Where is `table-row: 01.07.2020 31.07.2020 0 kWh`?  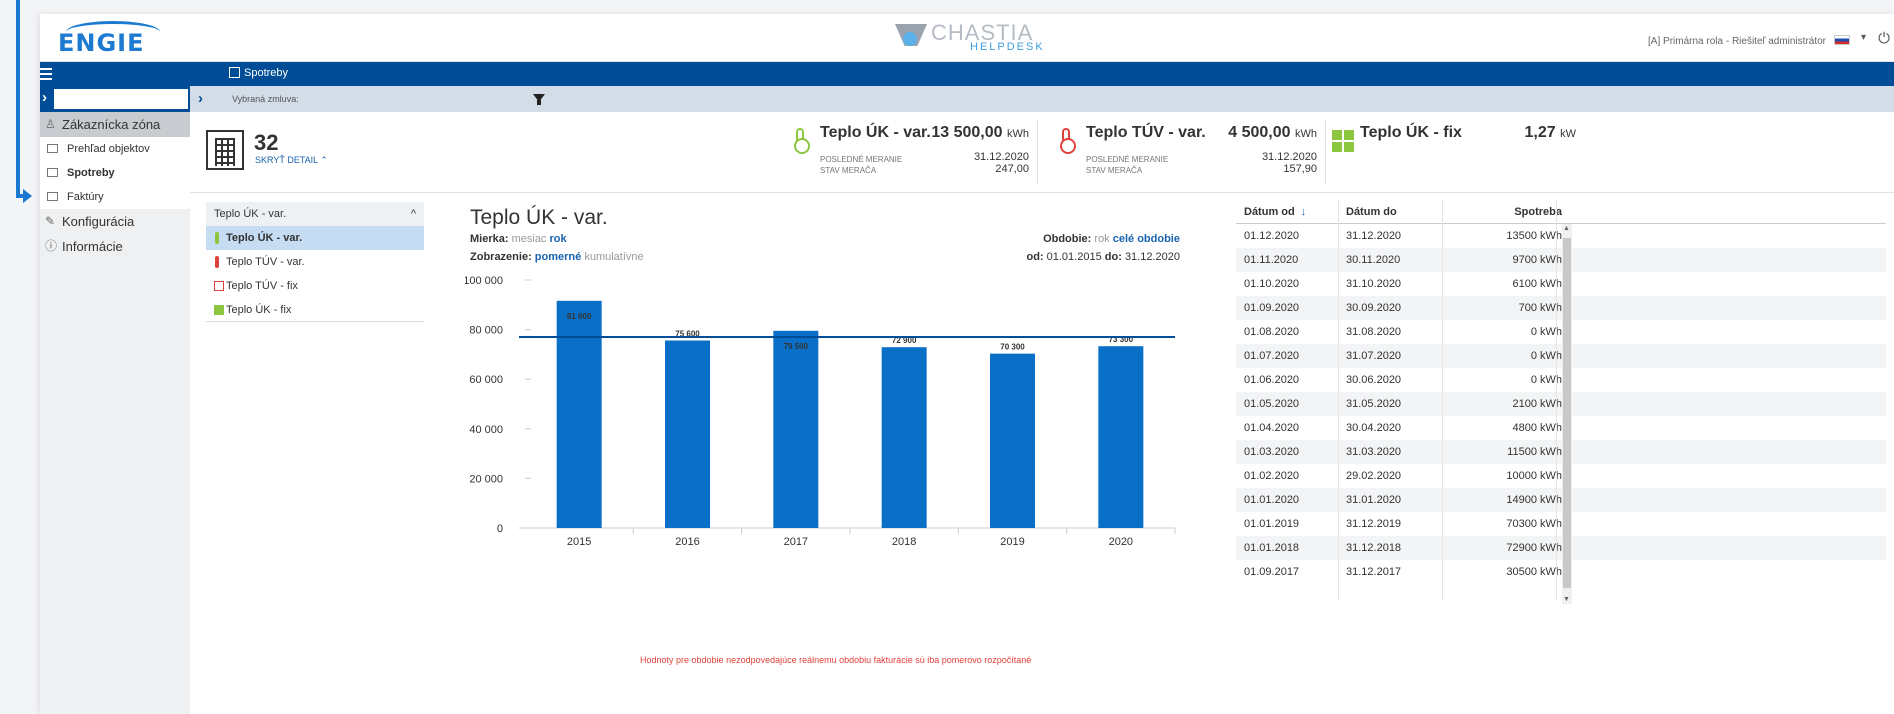
table-row: 01.07.2020 31.07.2020 0 kWh is located at coordinates (1561, 356).